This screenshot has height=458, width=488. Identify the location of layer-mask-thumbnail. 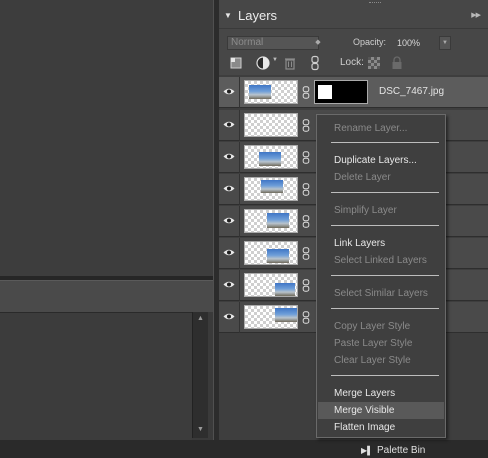
(341, 92).